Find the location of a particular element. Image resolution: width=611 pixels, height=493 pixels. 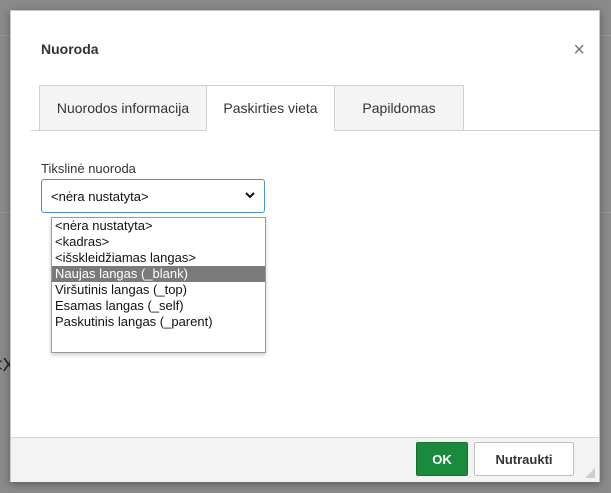

option-frame: <kadras> is located at coordinates (158, 242).